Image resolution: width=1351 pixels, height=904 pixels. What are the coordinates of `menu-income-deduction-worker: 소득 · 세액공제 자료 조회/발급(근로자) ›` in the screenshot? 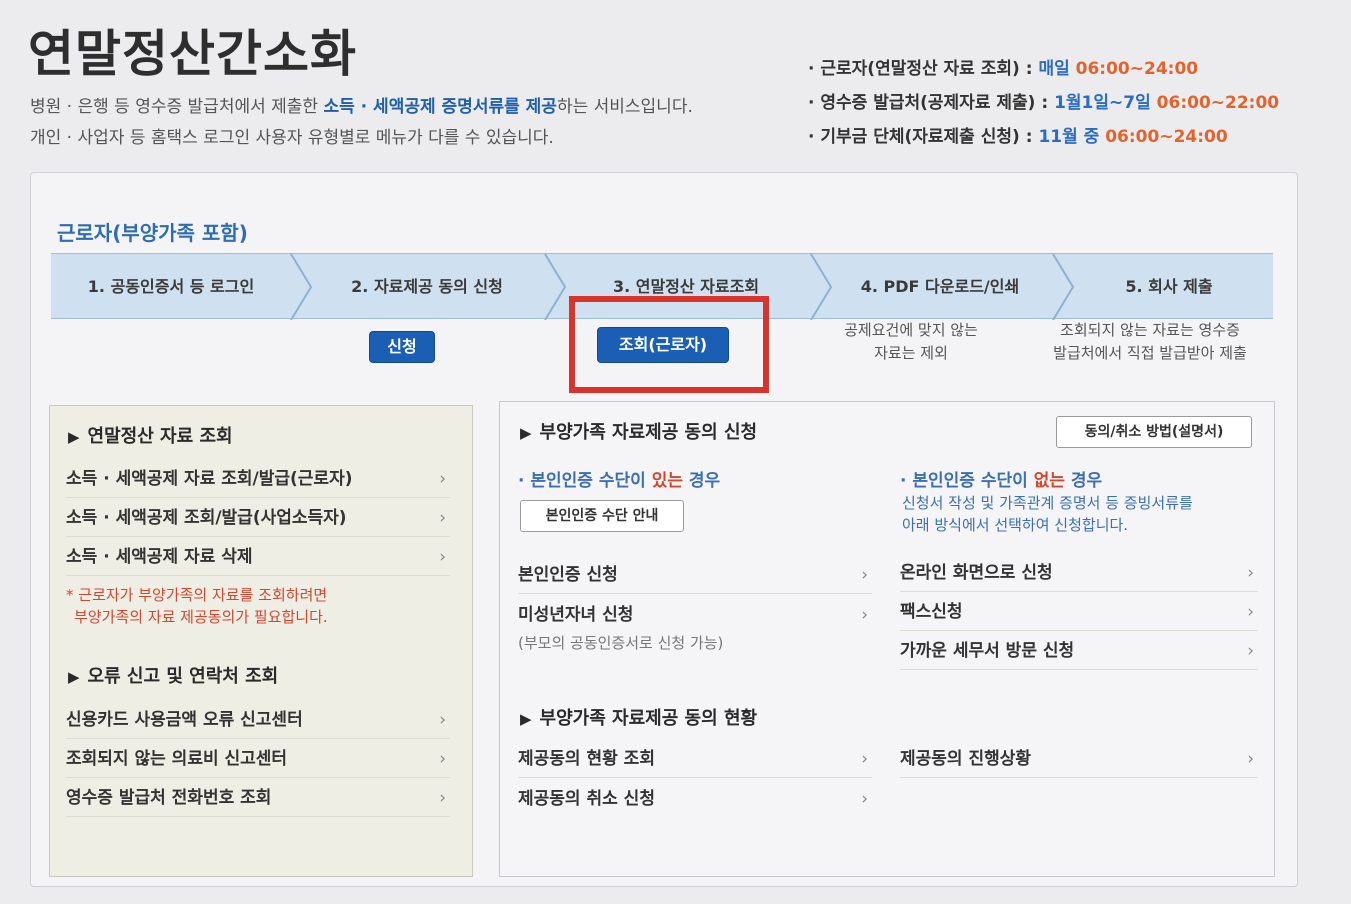 It's located at (258, 479).